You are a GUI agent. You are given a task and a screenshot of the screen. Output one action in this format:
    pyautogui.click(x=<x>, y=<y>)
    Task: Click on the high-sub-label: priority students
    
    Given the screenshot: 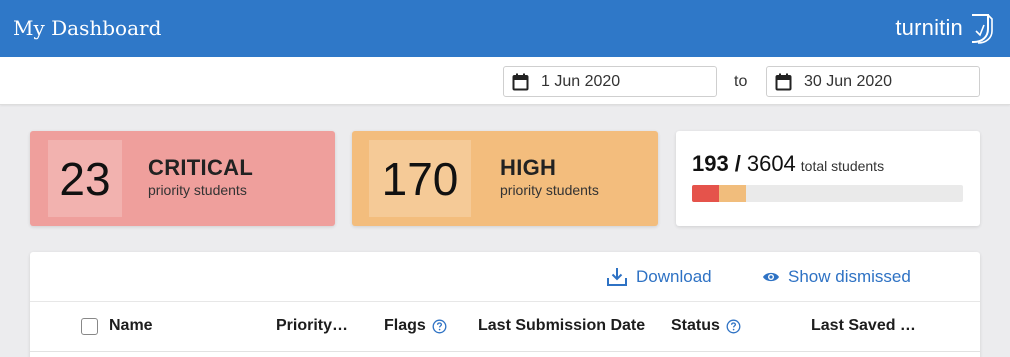 What is the action you would take?
    pyautogui.click(x=549, y=190)
    